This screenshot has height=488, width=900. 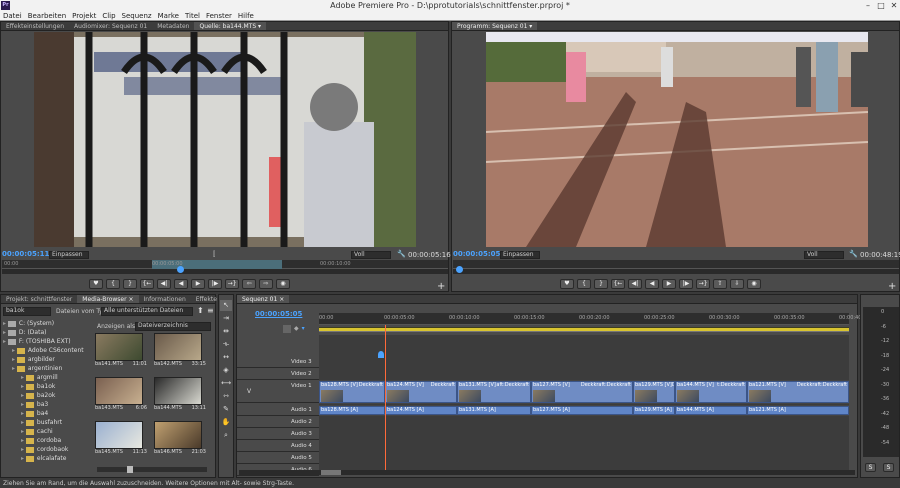 I want to click on source-marker-icon: ⫿, so click(x=214, y=254).